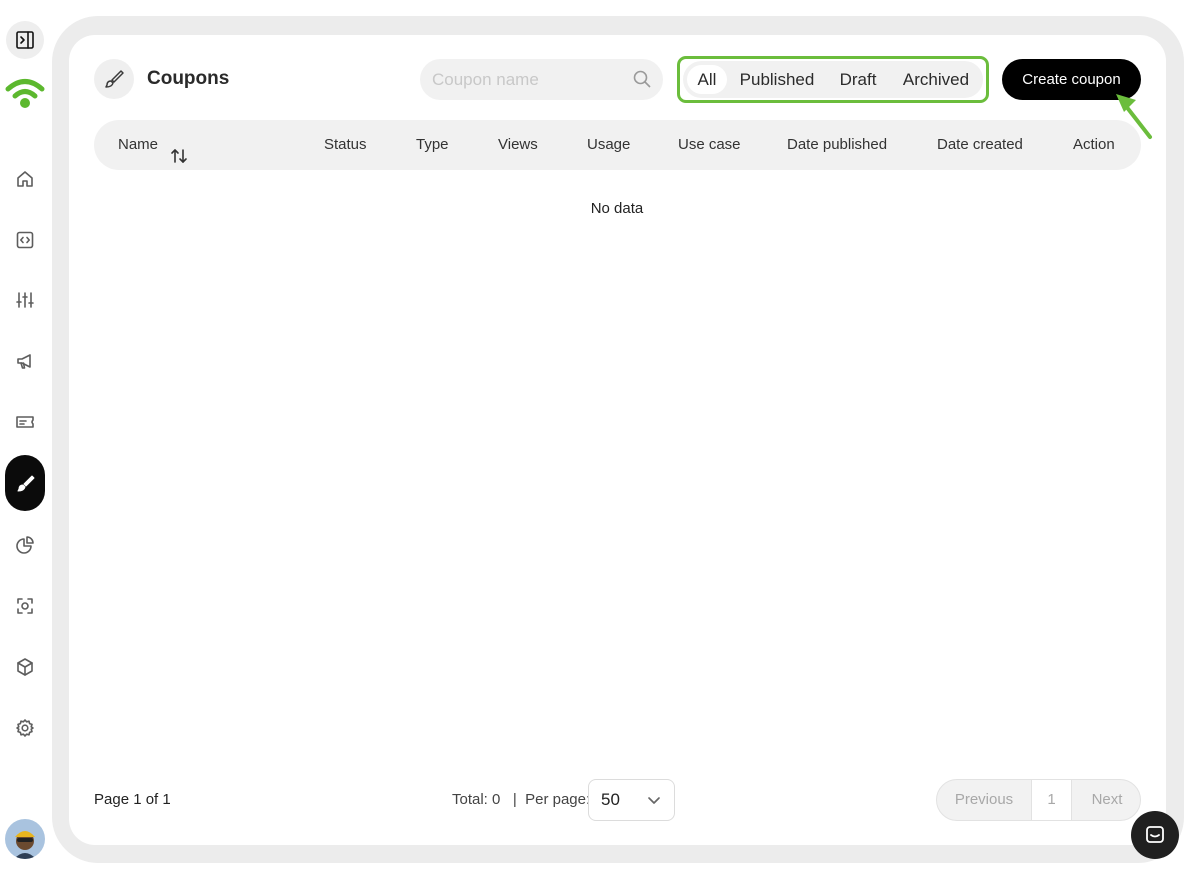  I want to click on sidebar-item-settings, so click(25, 728).